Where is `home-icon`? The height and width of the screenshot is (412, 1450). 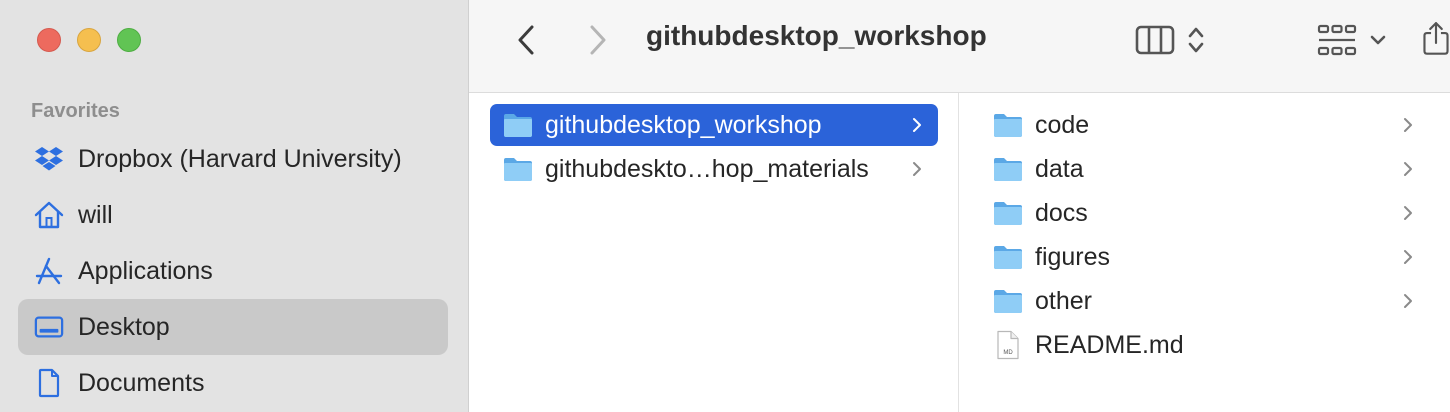
home-icon is located at coordinates (49, 215).